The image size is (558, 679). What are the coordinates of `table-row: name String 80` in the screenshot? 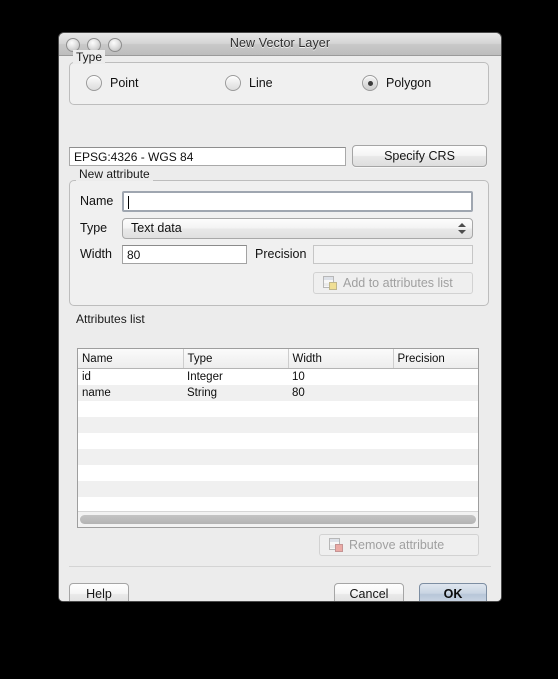 It's located at (278, 393).